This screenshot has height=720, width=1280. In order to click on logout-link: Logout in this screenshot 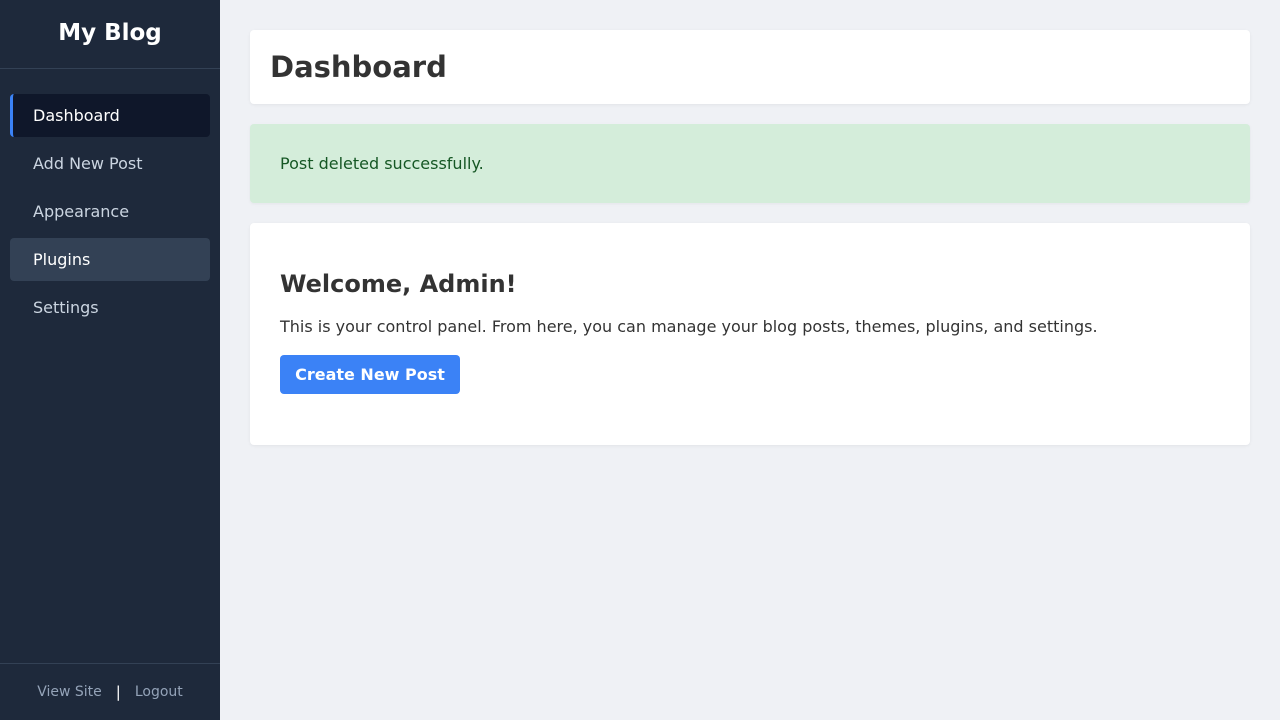, I will do `click(159, 692)`.